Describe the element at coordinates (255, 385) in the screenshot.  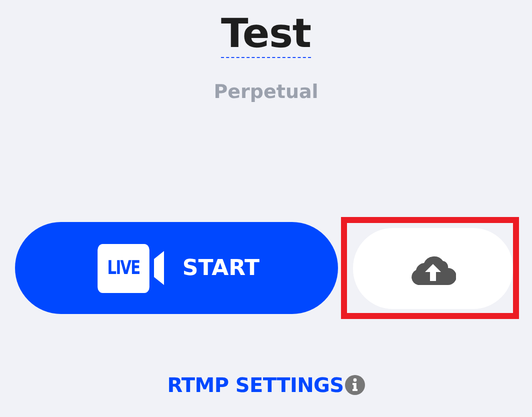
I see `rtmp-settings-link: RTMP SETTINGS` at that location.